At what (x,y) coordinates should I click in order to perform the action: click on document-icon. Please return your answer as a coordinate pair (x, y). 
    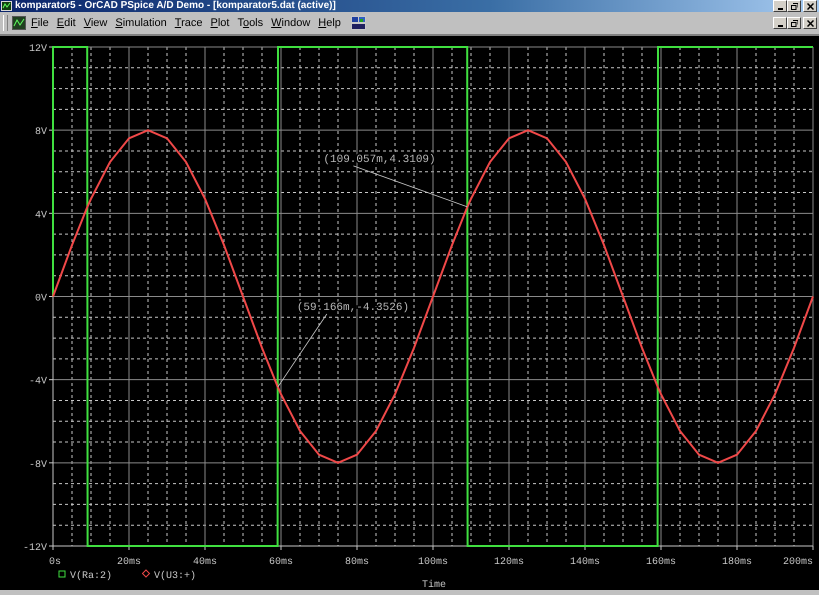
    Looking at the image, I should click on (19, 23).